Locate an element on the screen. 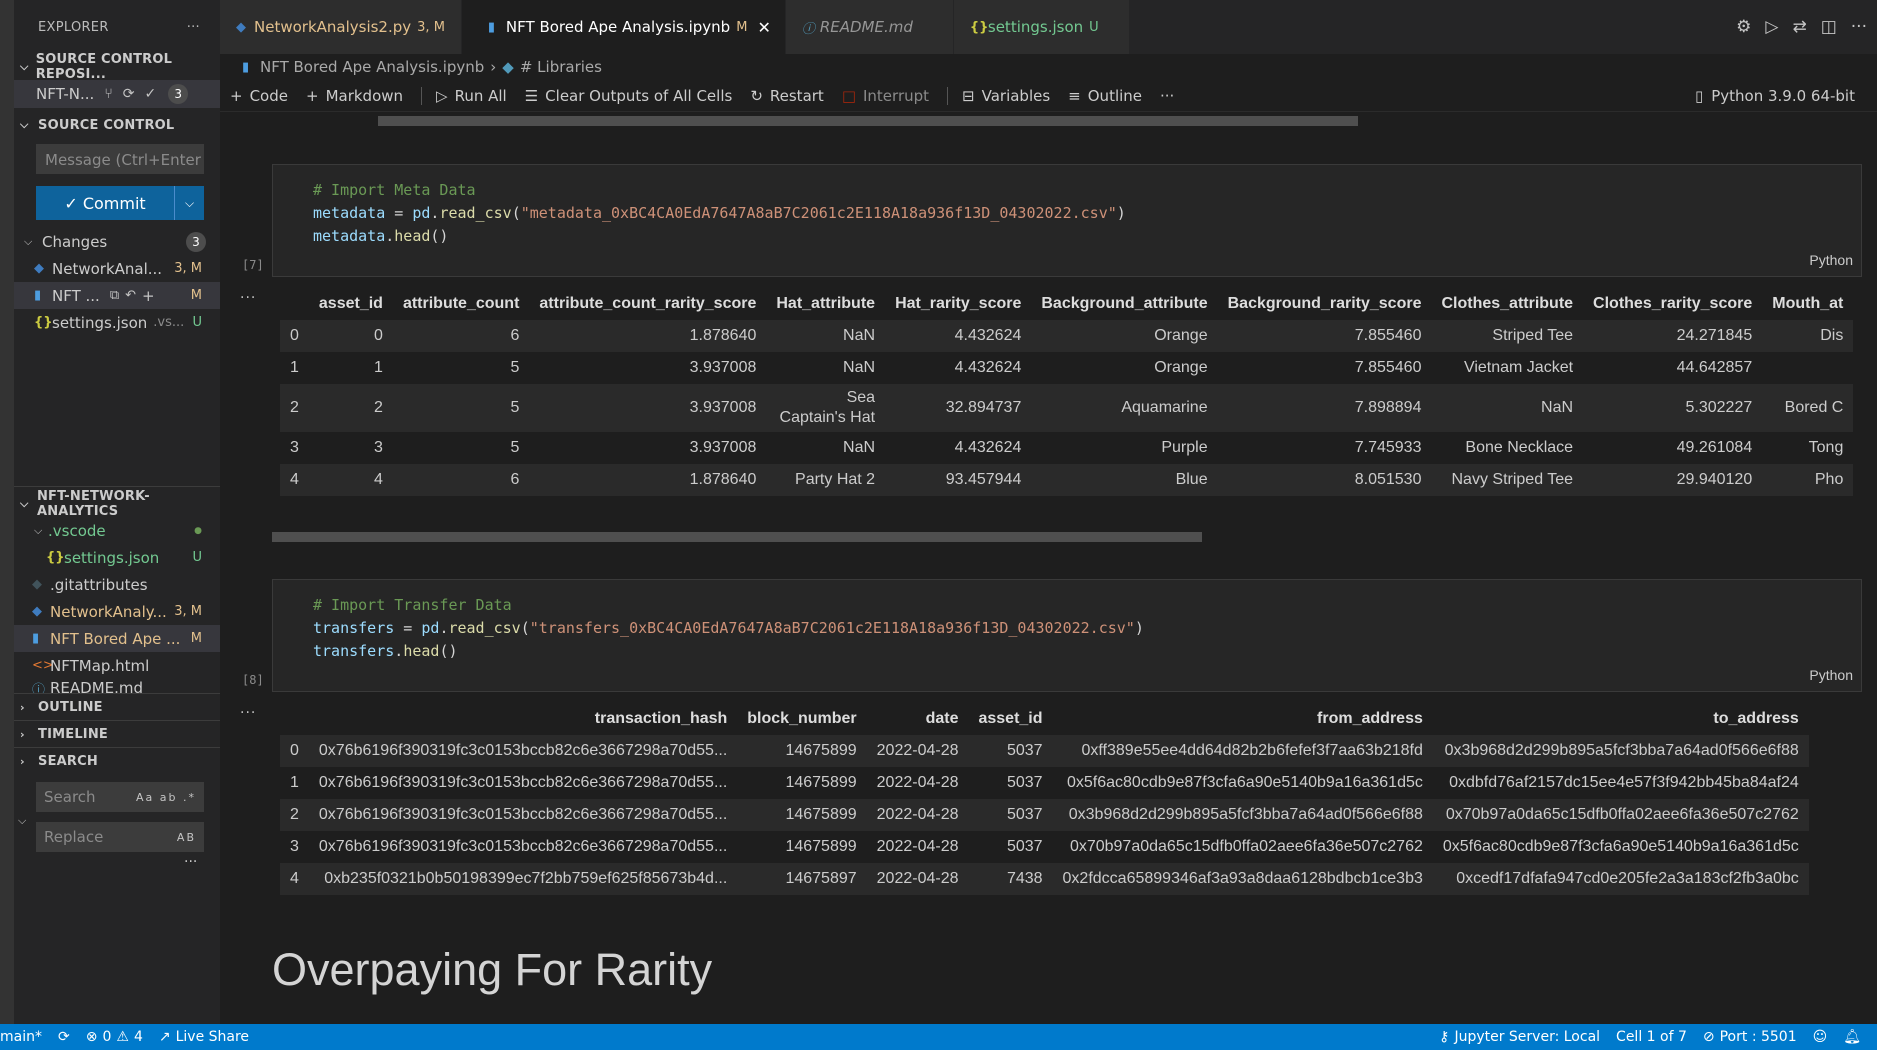 Image resolution: width=1877 pixels, height=1050 pixels. file-row: ◆ .gitattributes is located at coordinates (117, 584).